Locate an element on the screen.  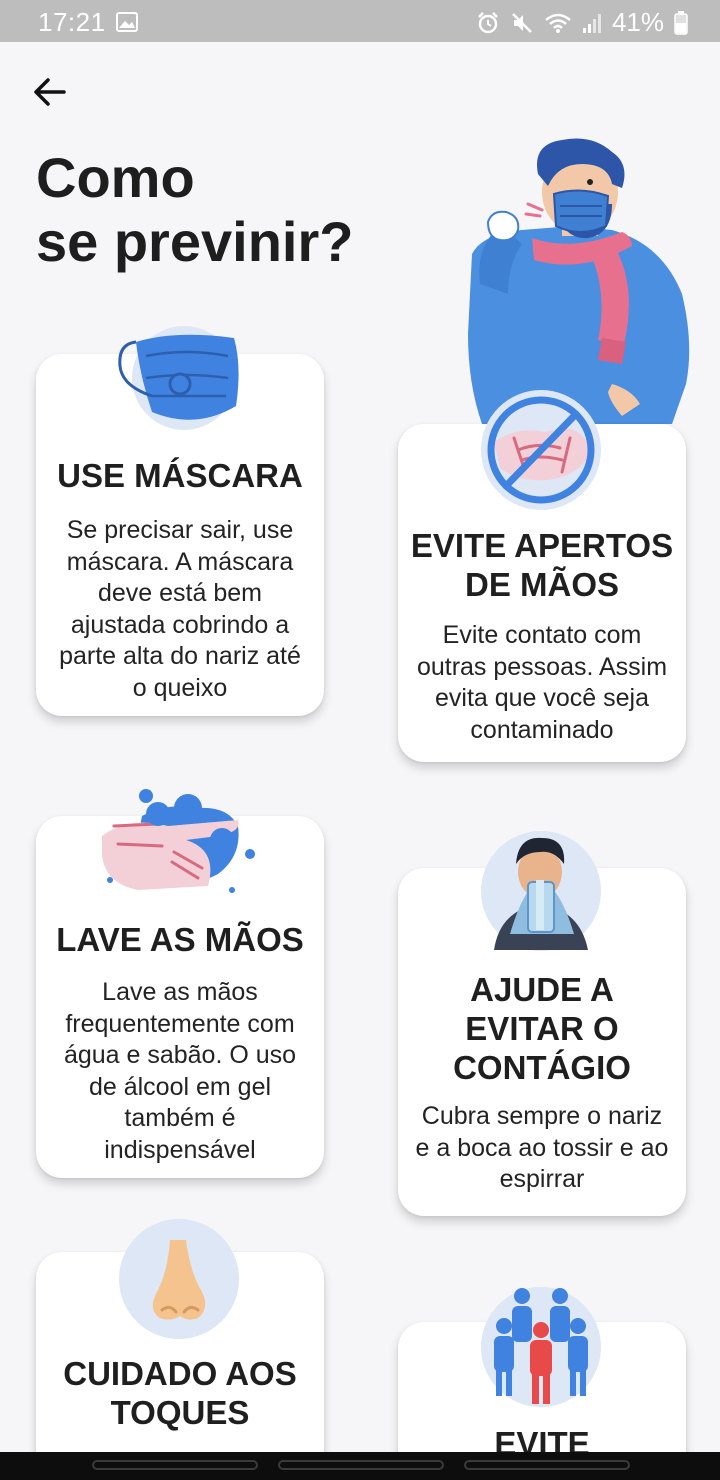
card-title-line-2: DE MÃOS is located at coordinates (541, 584).